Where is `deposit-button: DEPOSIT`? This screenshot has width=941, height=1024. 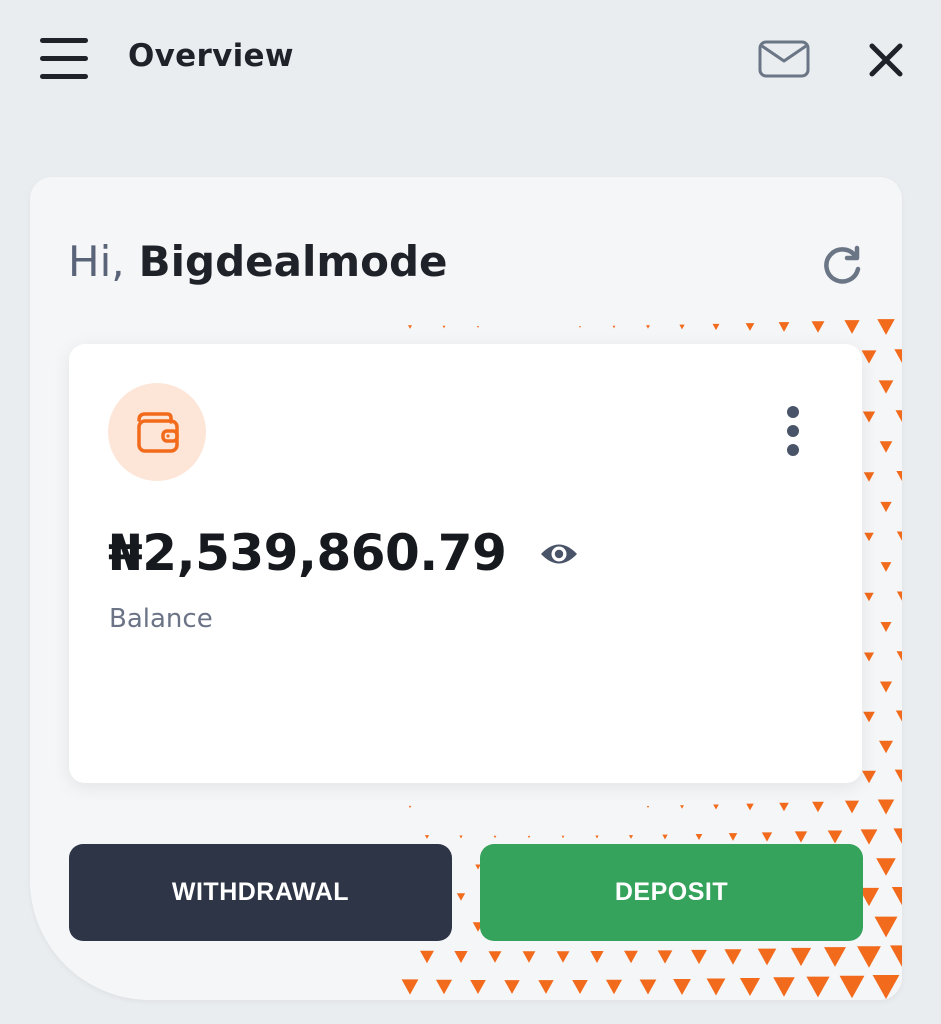 deposit-button: DEPOSIT is located at coordinates (671, 892).